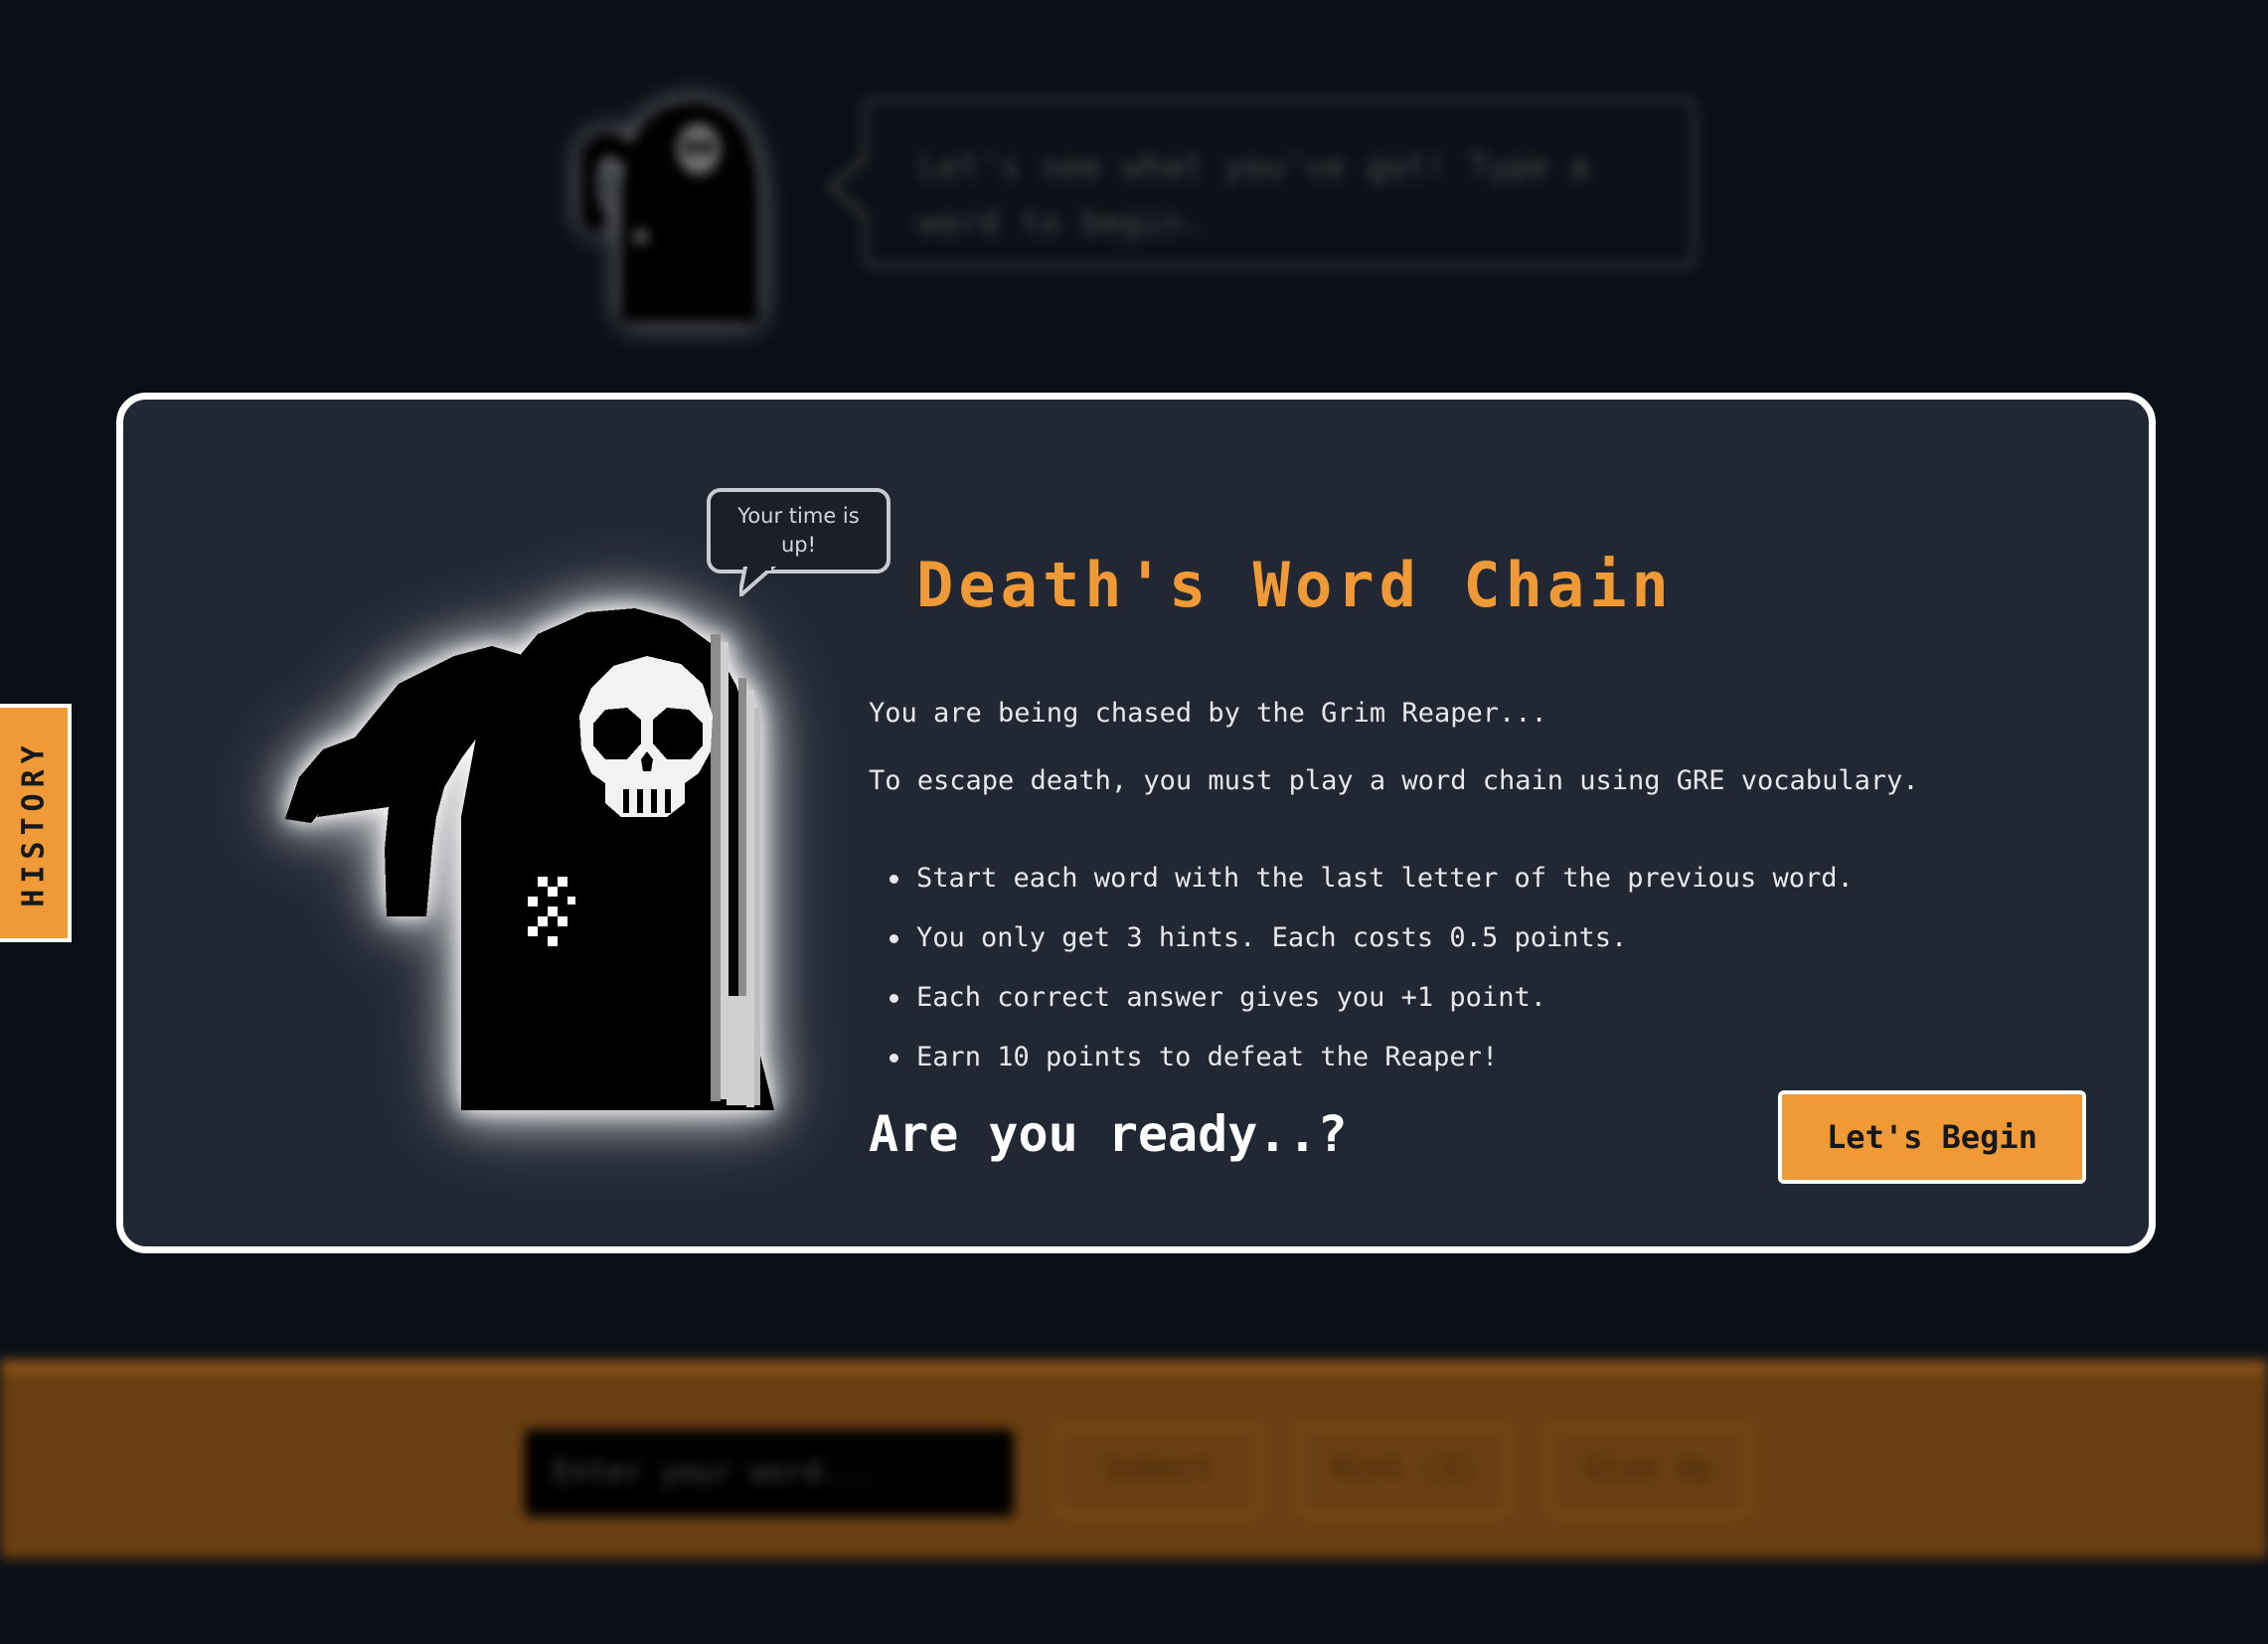  I want to click on lets-begin-button: Let's Begin, so click(1932, 1137).